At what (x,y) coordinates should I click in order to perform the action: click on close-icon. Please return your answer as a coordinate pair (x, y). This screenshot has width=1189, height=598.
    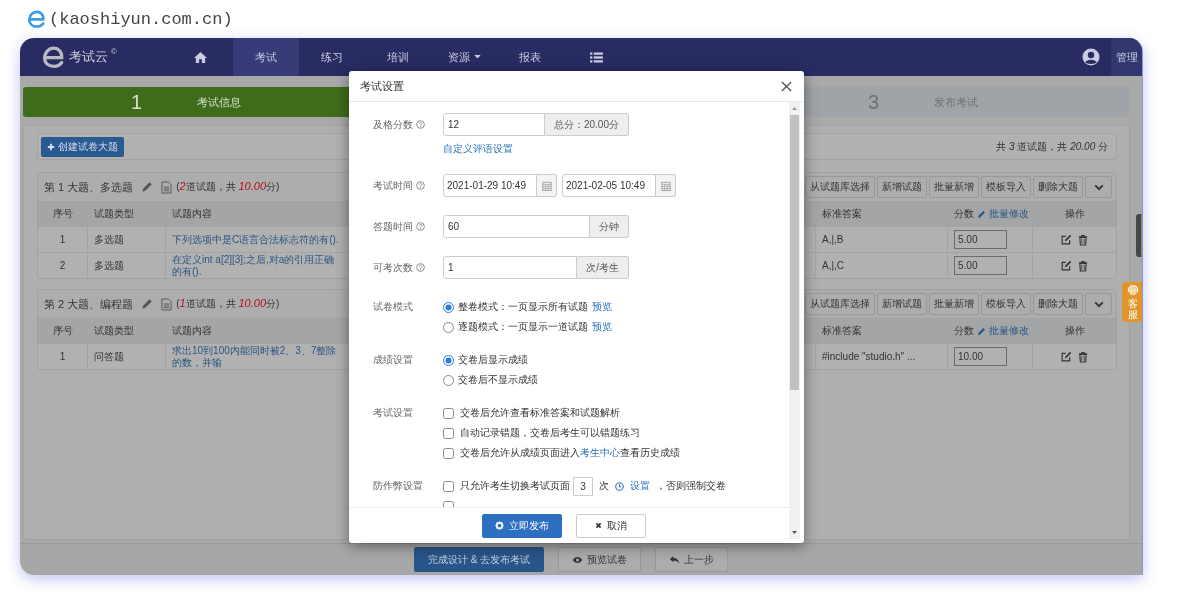
    Looking at the image, I should click on (786, 86).